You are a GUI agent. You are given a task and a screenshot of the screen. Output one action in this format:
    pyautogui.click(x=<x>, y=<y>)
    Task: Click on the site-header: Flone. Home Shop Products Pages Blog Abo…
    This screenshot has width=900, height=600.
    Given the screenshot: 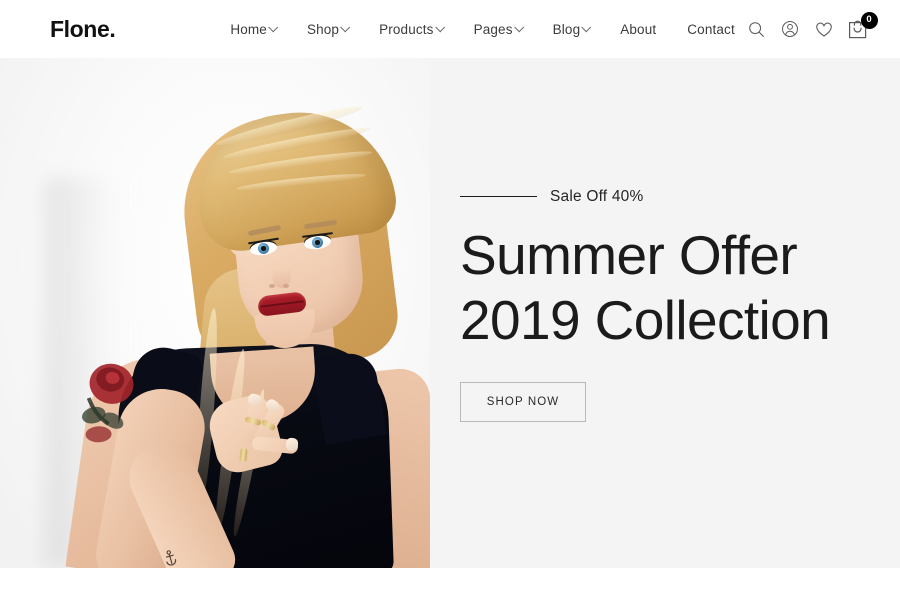 What is the action you would take?
    pyautogui.click(x=450, y=29)
    